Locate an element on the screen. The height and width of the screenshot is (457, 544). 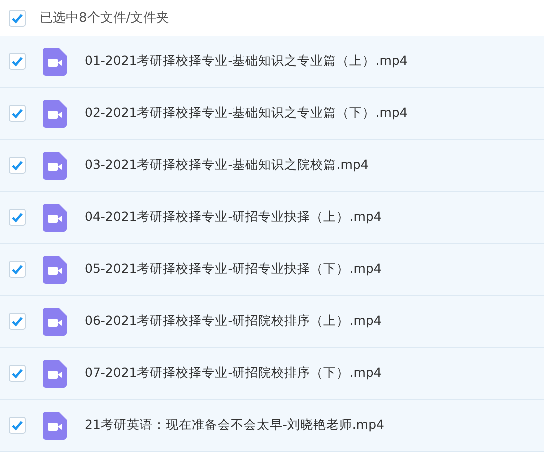
file-name: 01-2021考研择校择专业-基础知识之专业篇（上）.mp4 is located at coordinates (246, 61).